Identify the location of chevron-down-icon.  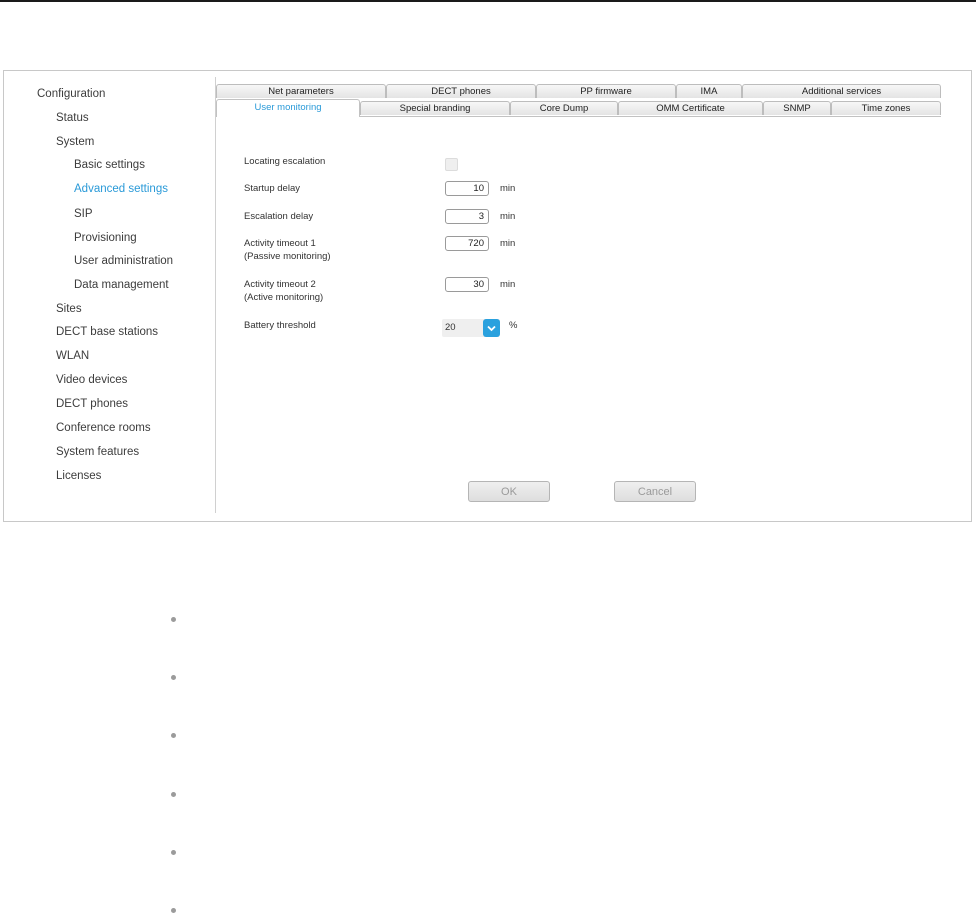
(491, 328).